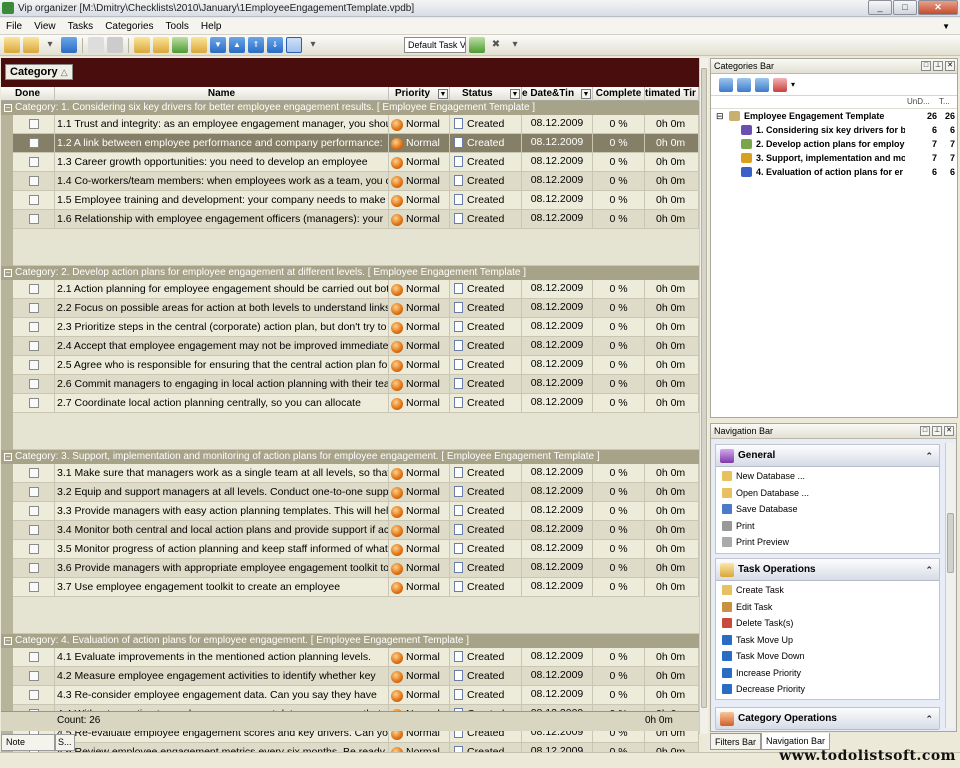  I want to click on nav-section-general-header: General ⌃, so click(827, 456).